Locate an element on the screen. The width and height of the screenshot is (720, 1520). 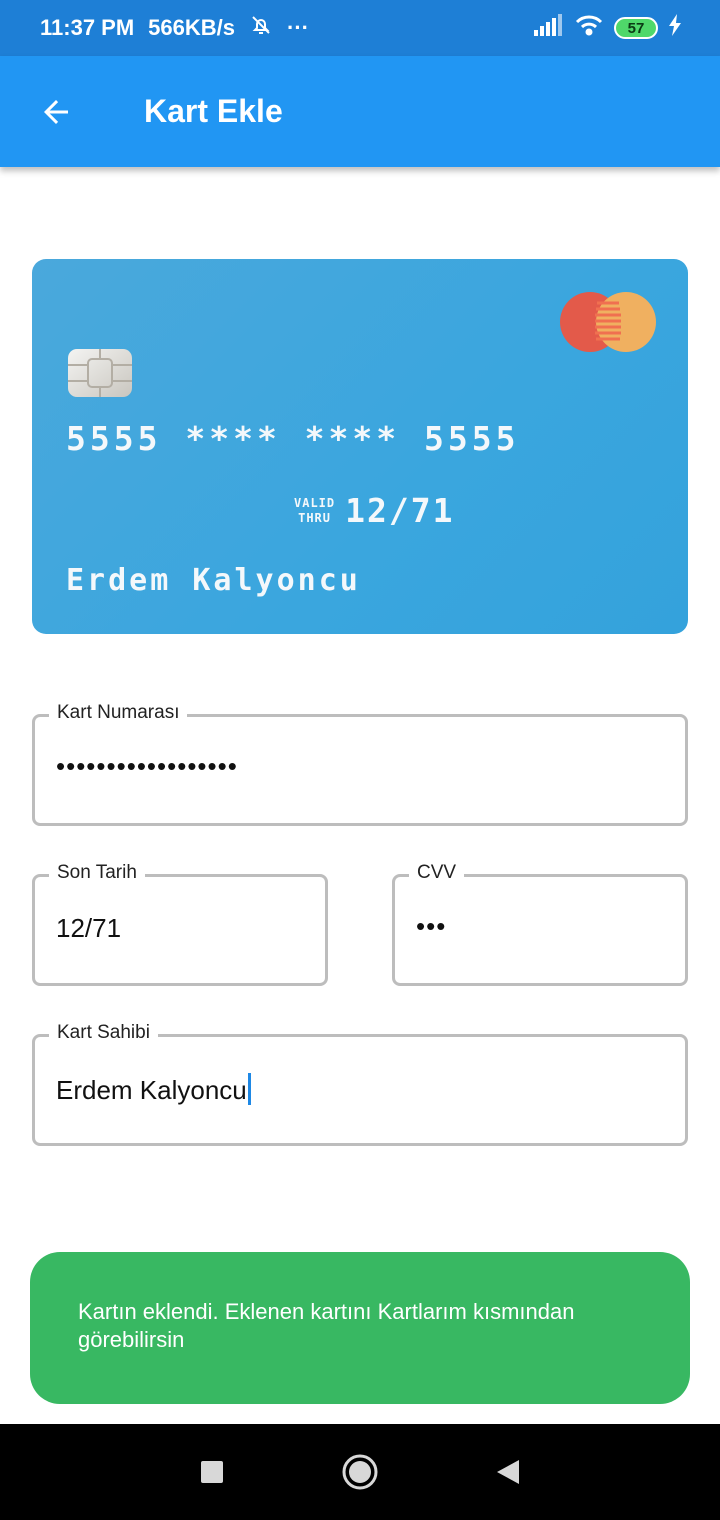
system-nav-bar is located at coordinates (360, 1472).